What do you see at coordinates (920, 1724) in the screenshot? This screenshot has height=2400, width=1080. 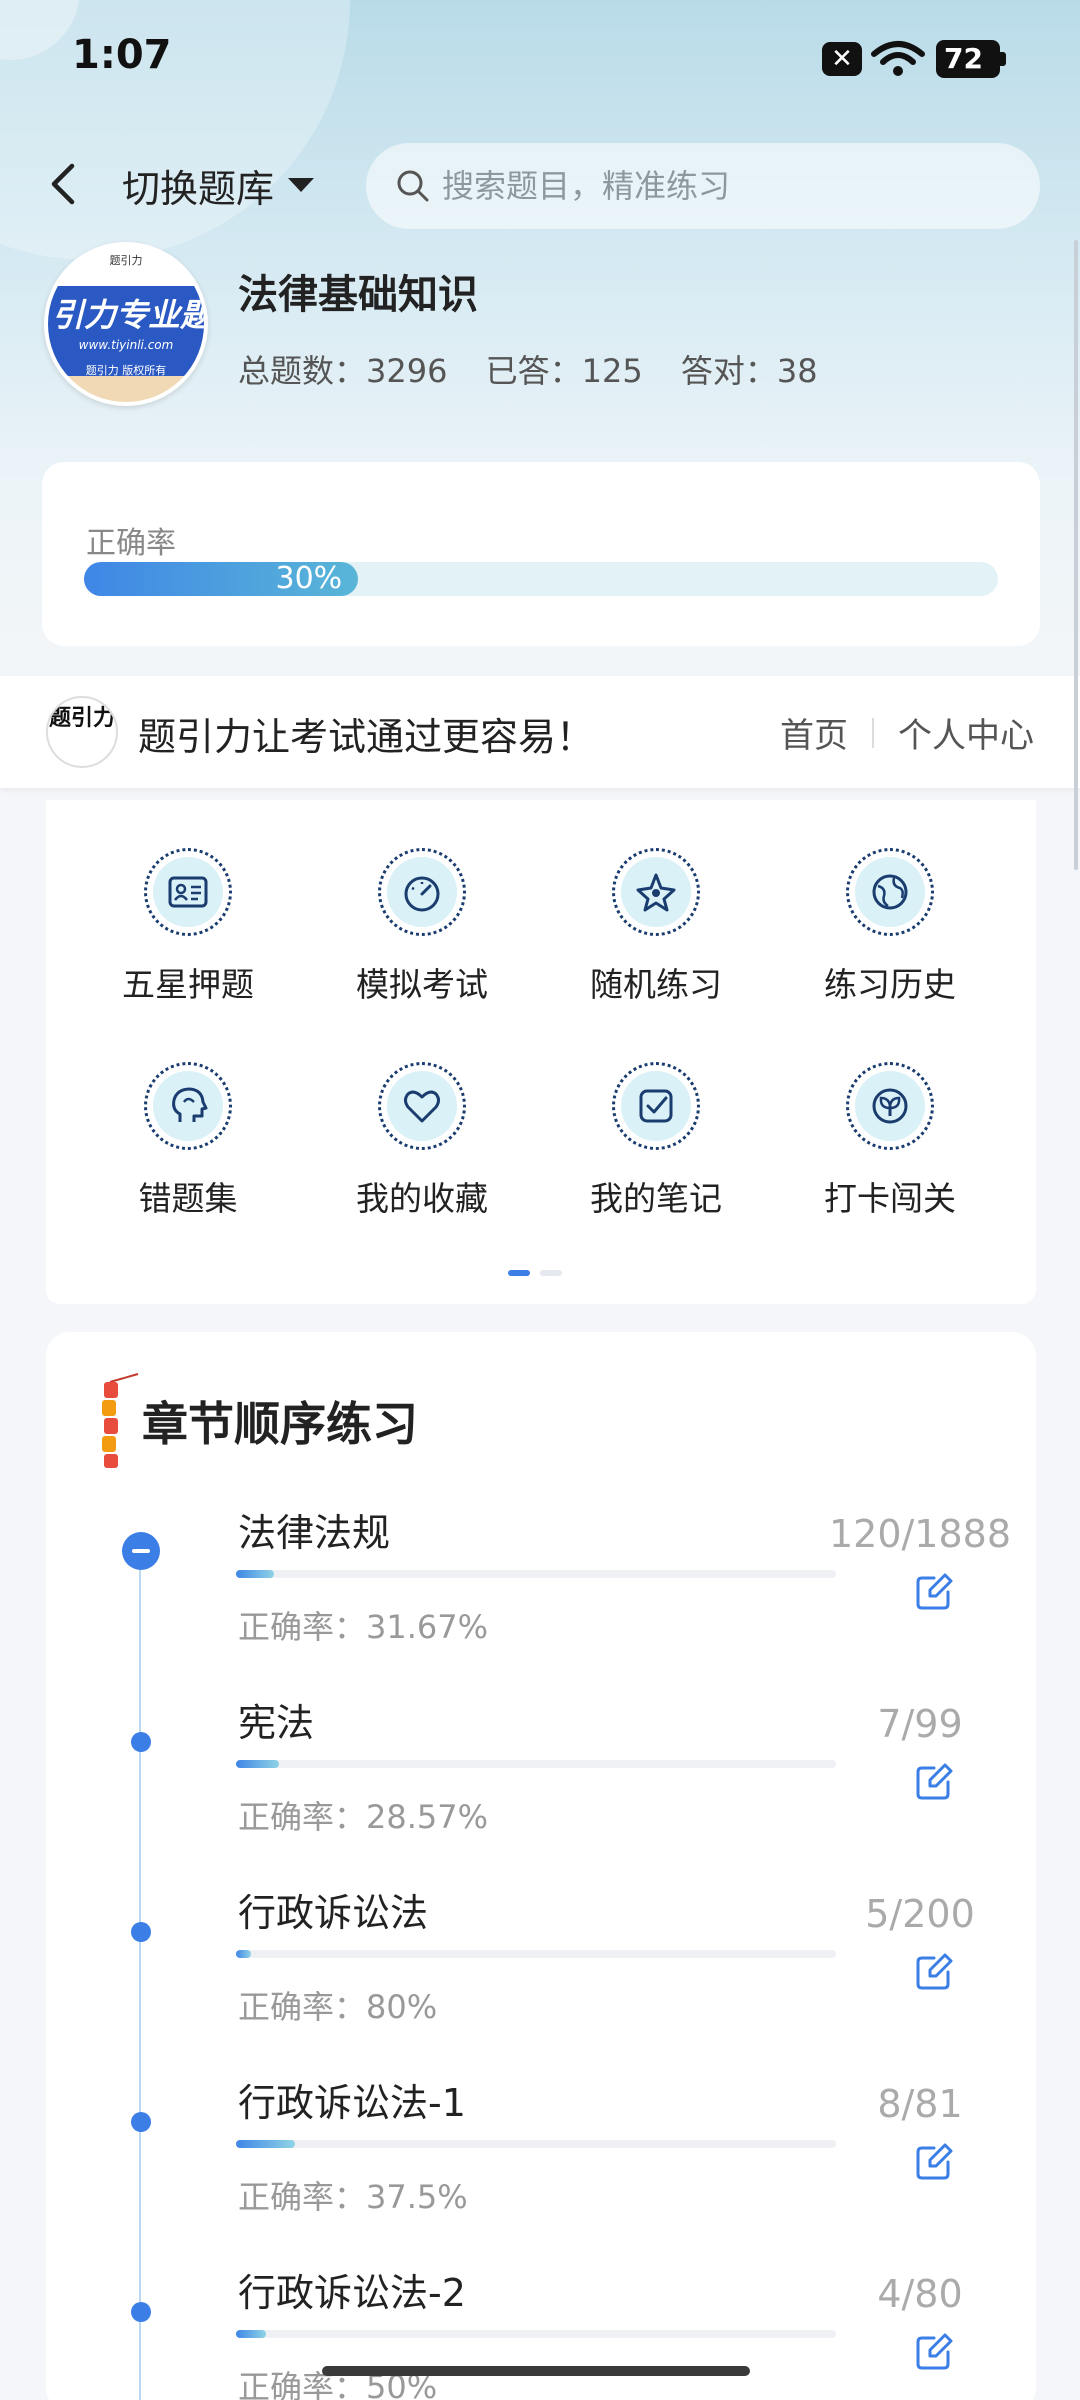 I see `chapter-count: 7/99` at bounding box center [920, 1724].